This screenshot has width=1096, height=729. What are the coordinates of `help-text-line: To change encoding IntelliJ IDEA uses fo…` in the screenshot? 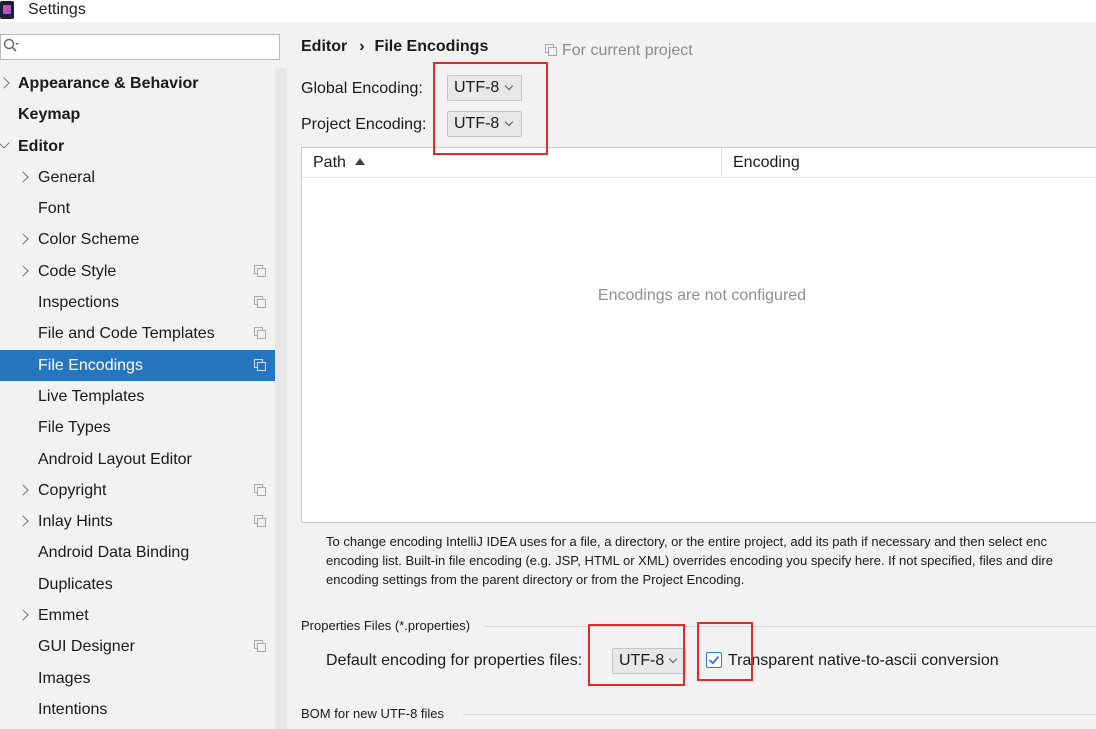 It's located at (686, 541).